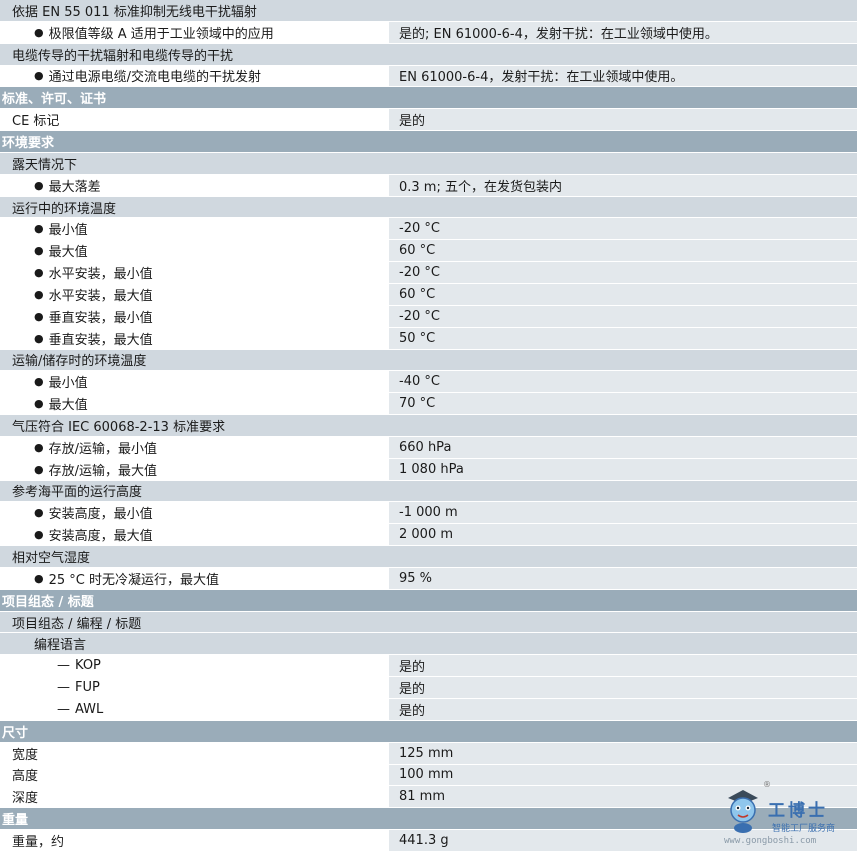 This screenshot has width=857, height=861. I want to click on spec-label: CE 标记, so click(36, 122).